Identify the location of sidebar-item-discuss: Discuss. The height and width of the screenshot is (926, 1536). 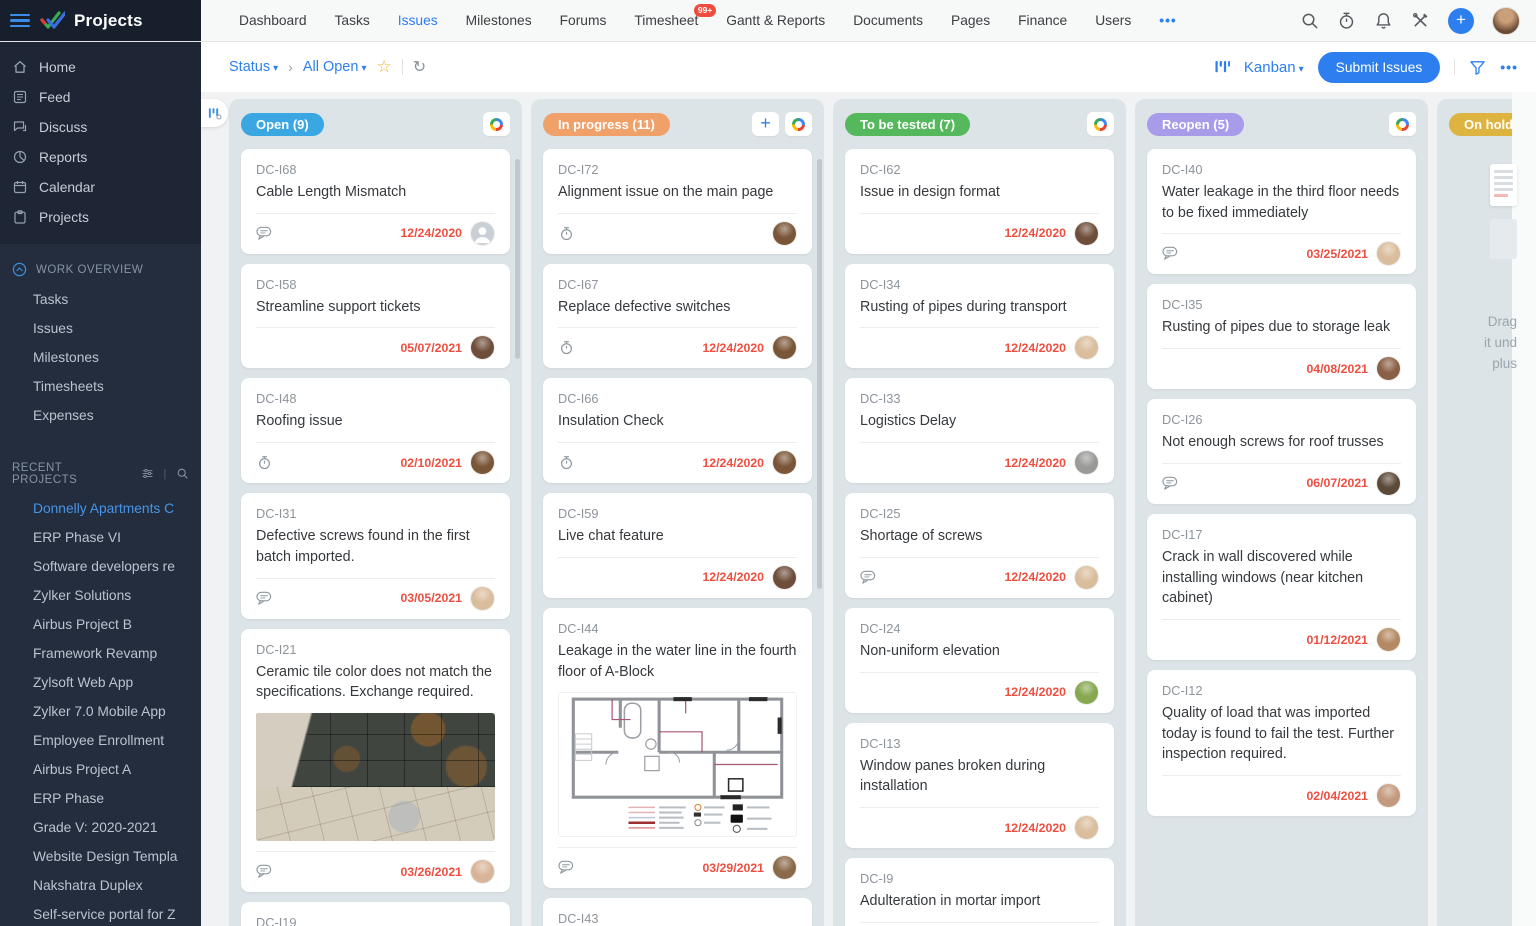
(100, 127).